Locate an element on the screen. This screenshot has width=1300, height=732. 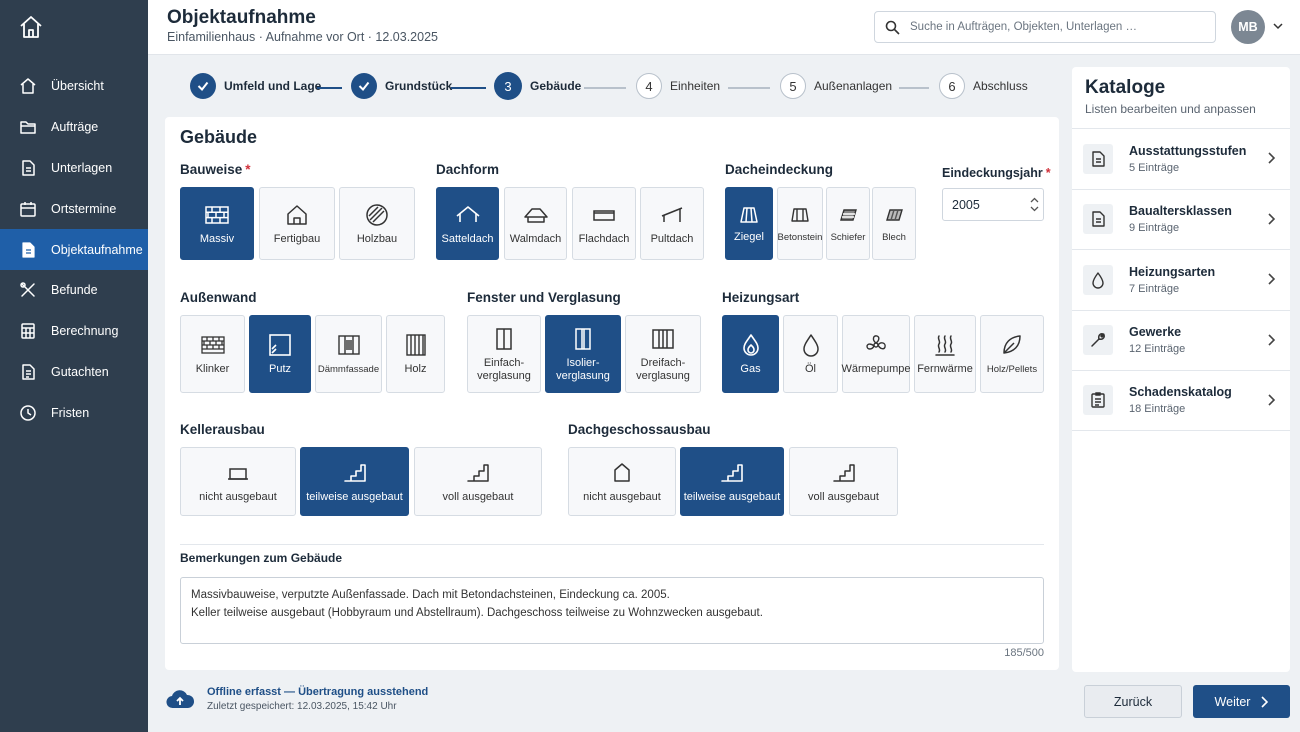
chevron-up-icon is located at coordinates (1034, 200).